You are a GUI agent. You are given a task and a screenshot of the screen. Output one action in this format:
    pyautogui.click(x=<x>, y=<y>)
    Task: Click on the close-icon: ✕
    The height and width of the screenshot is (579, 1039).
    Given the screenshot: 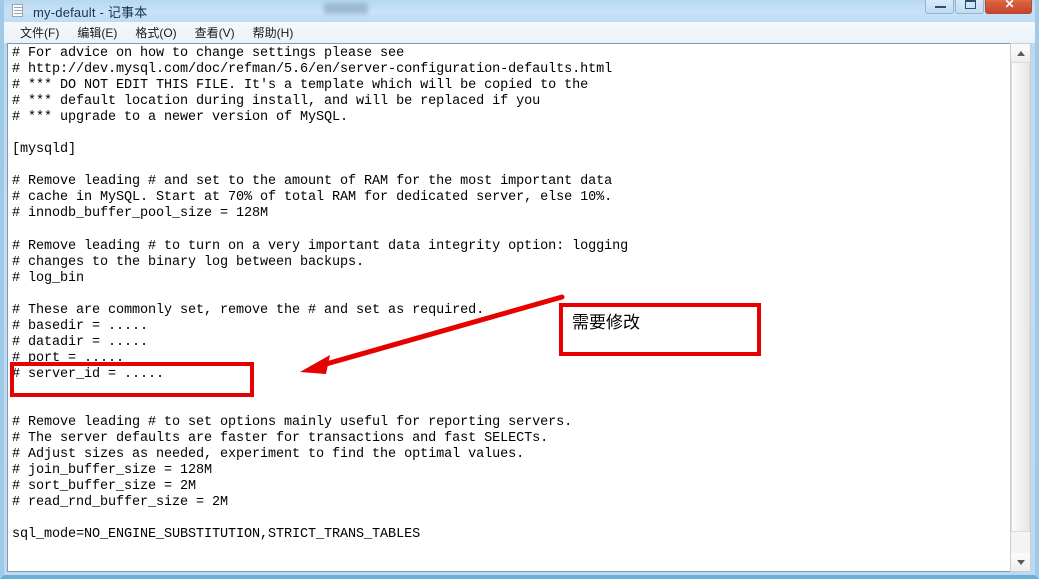 What is the action you would take?
    pyautogui.click(x=1009, y=5)
    